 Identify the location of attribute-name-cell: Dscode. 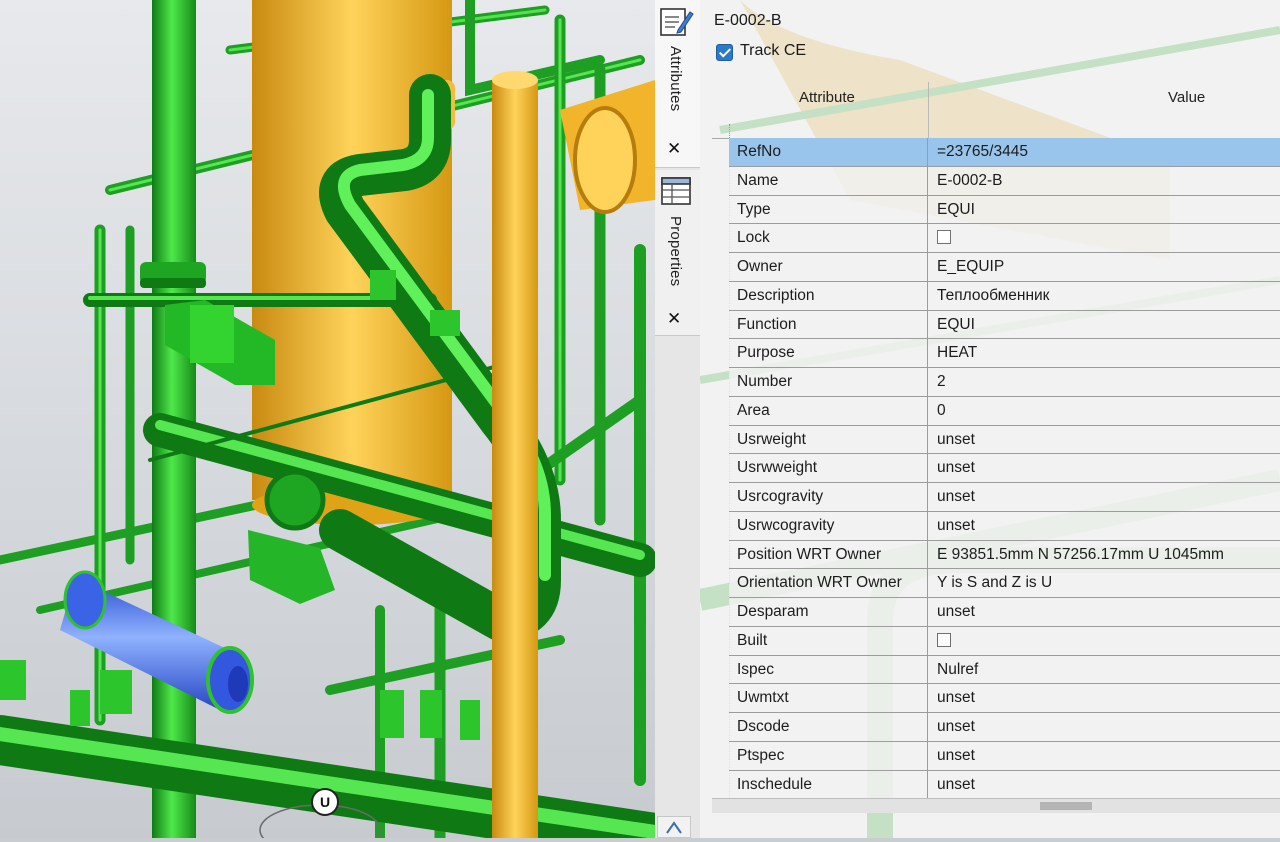
(828, 727).